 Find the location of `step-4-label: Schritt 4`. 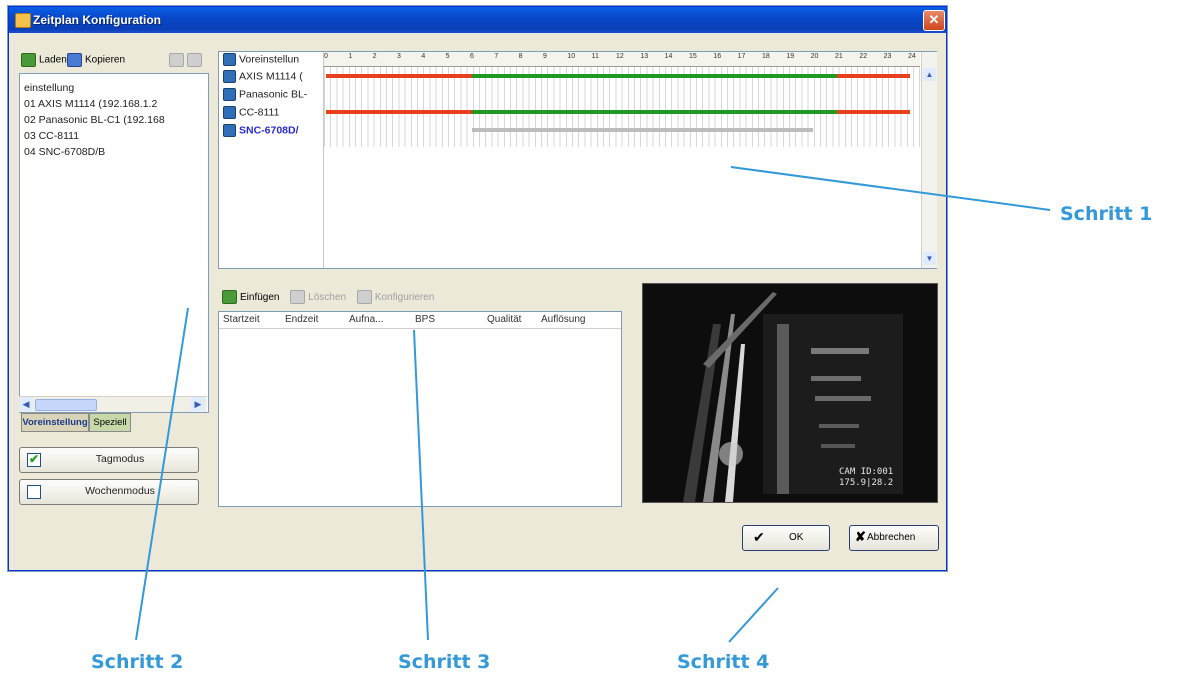

step-4-label: Schritt 4 is located at coordinates (723, 662).